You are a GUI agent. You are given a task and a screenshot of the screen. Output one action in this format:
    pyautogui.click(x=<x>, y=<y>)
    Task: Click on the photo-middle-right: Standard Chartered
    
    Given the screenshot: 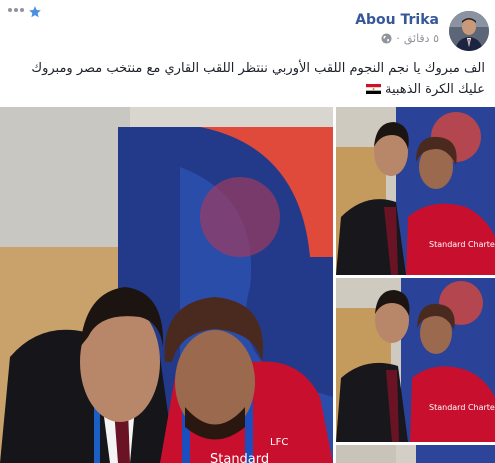 What is the action you would take?
    pyautogui.click(x=415, y=360)
    